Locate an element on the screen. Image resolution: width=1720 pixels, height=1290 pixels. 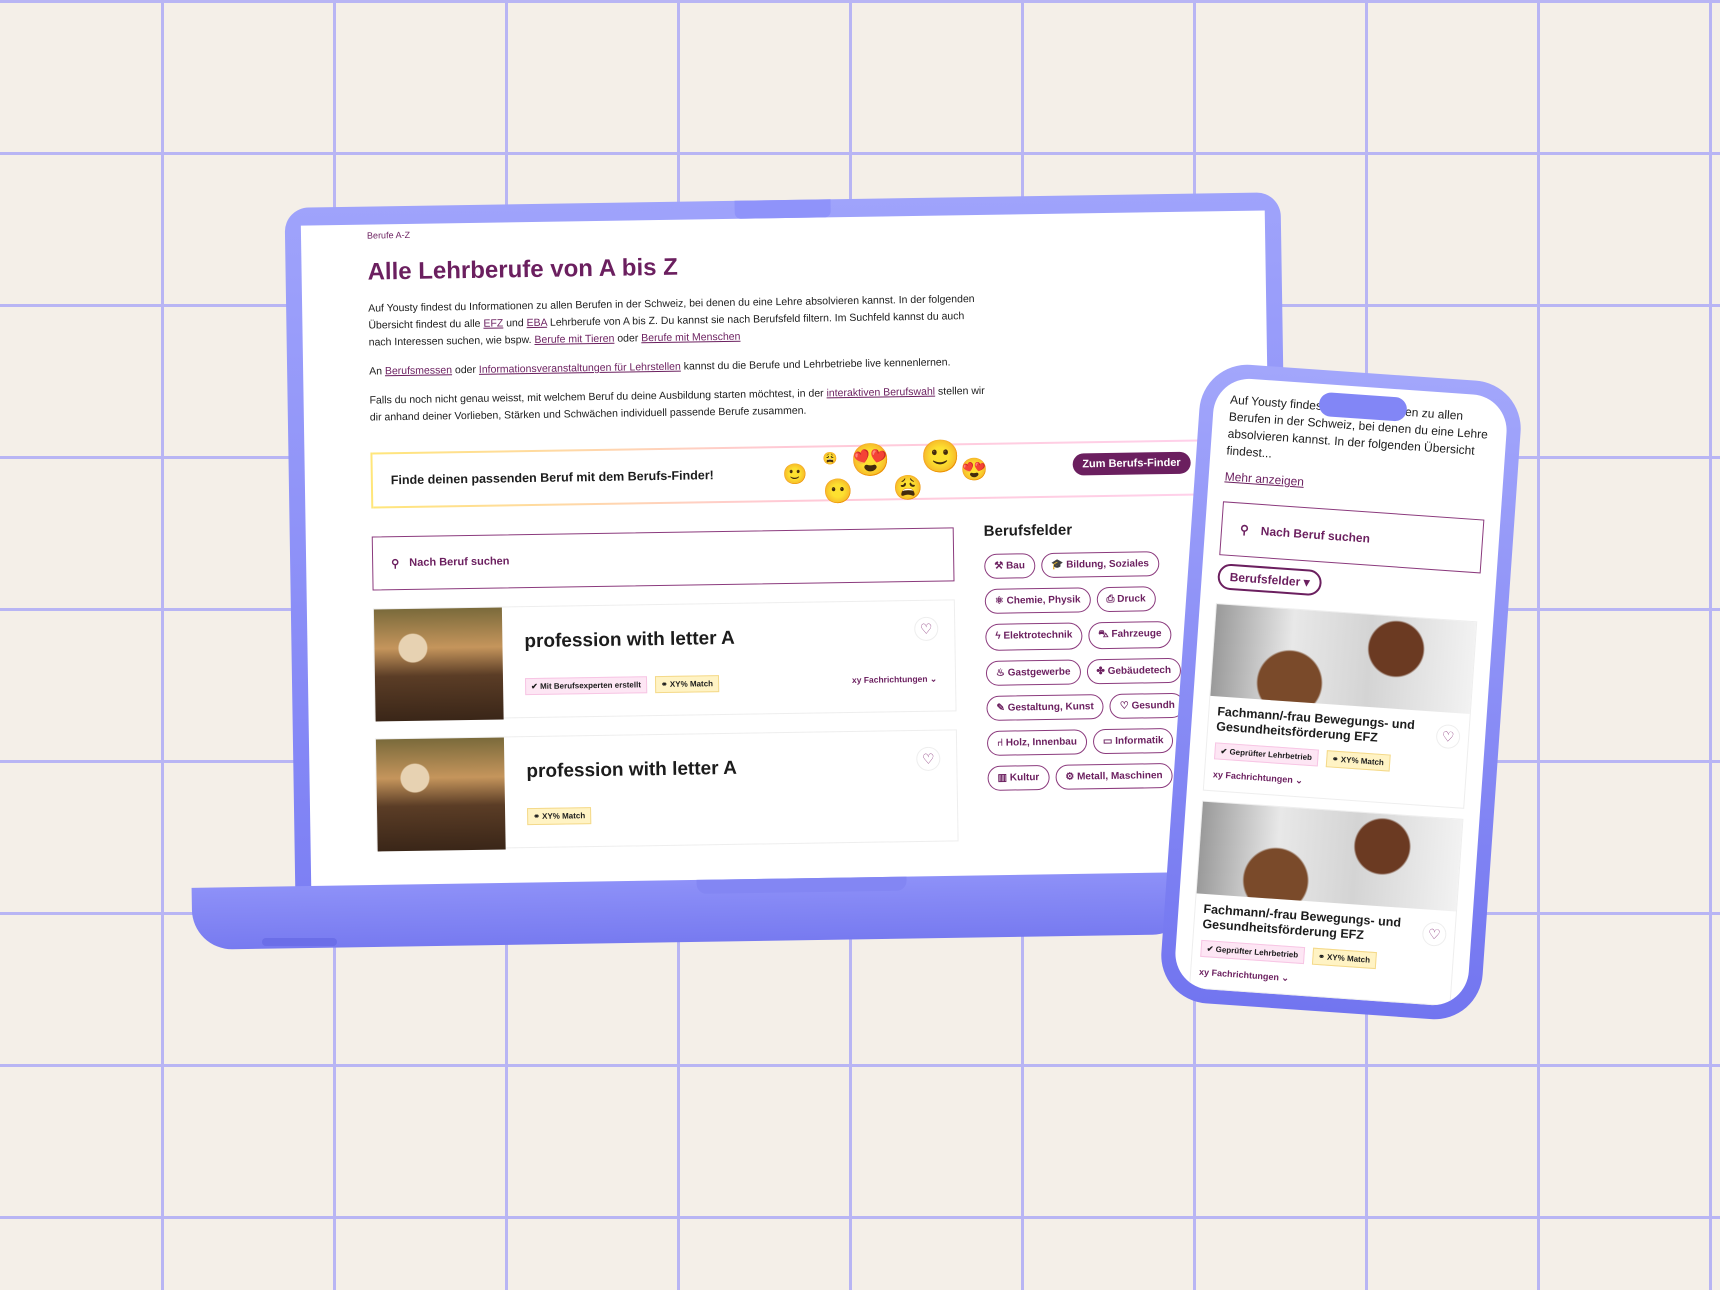
berufsfelder-dropdown: Berufsfelder ▾ is located at coordinates (1269, 580).